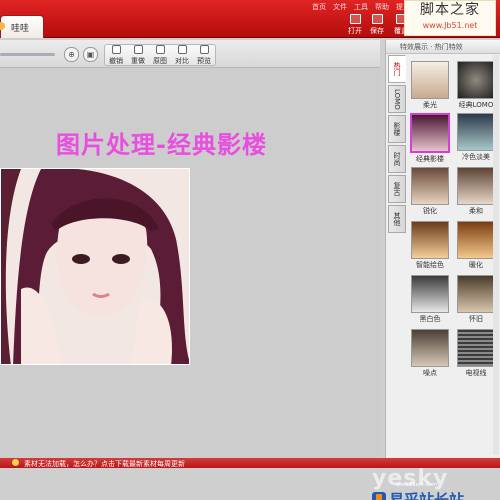  I want to click on redo-button: 重做, so click(138, 55).